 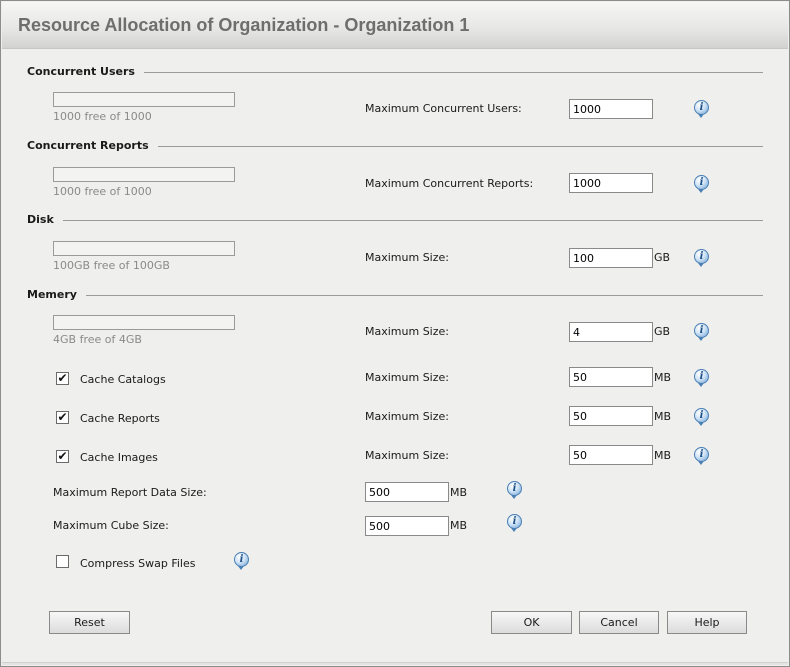 What do you see at coordinates (111, 525) in the screenshot?
I see `max-cube-size-label: Maximum Cube Size:` at bounding box center [111, 525].